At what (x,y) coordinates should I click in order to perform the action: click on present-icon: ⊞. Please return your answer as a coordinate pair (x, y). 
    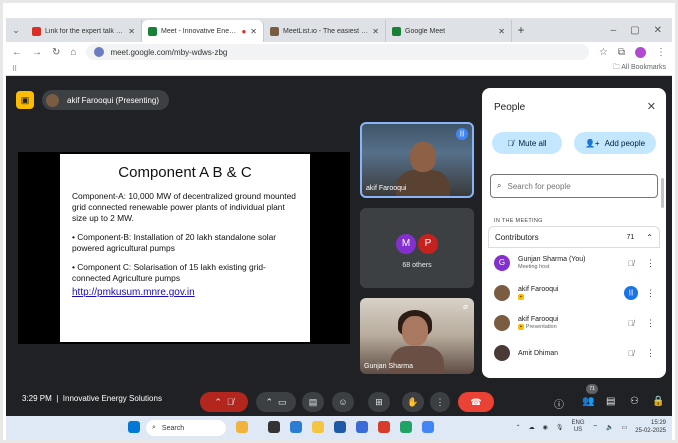
    Looking at the image, I should click on (379, 401).